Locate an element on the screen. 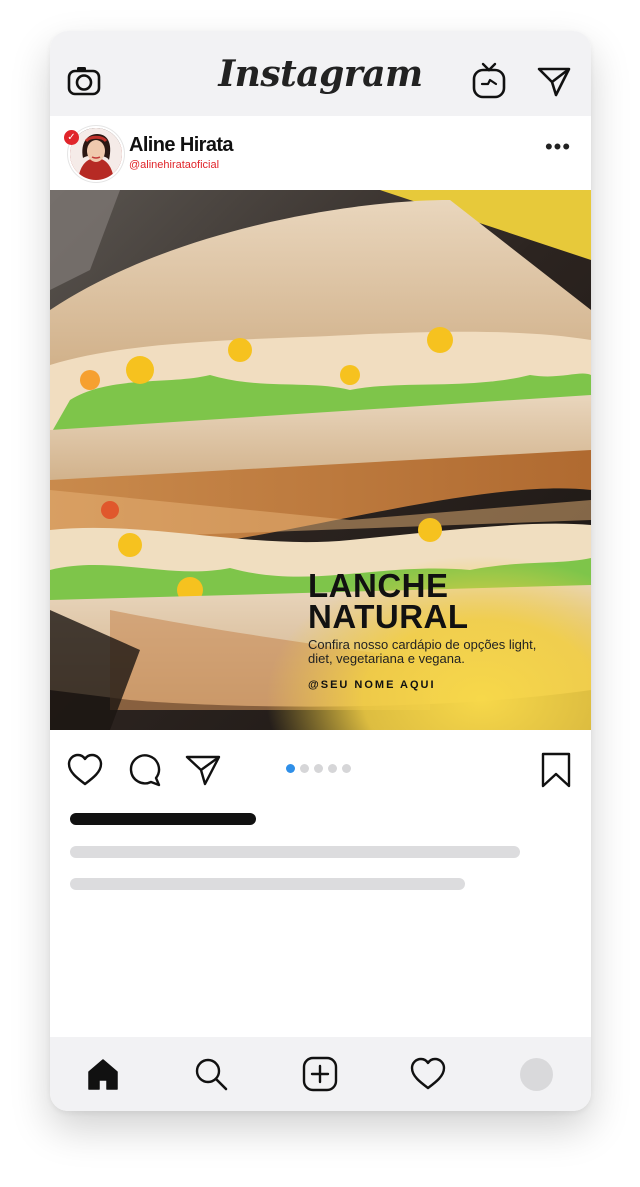  carousel-indicator is located at coordinates (318, 768).